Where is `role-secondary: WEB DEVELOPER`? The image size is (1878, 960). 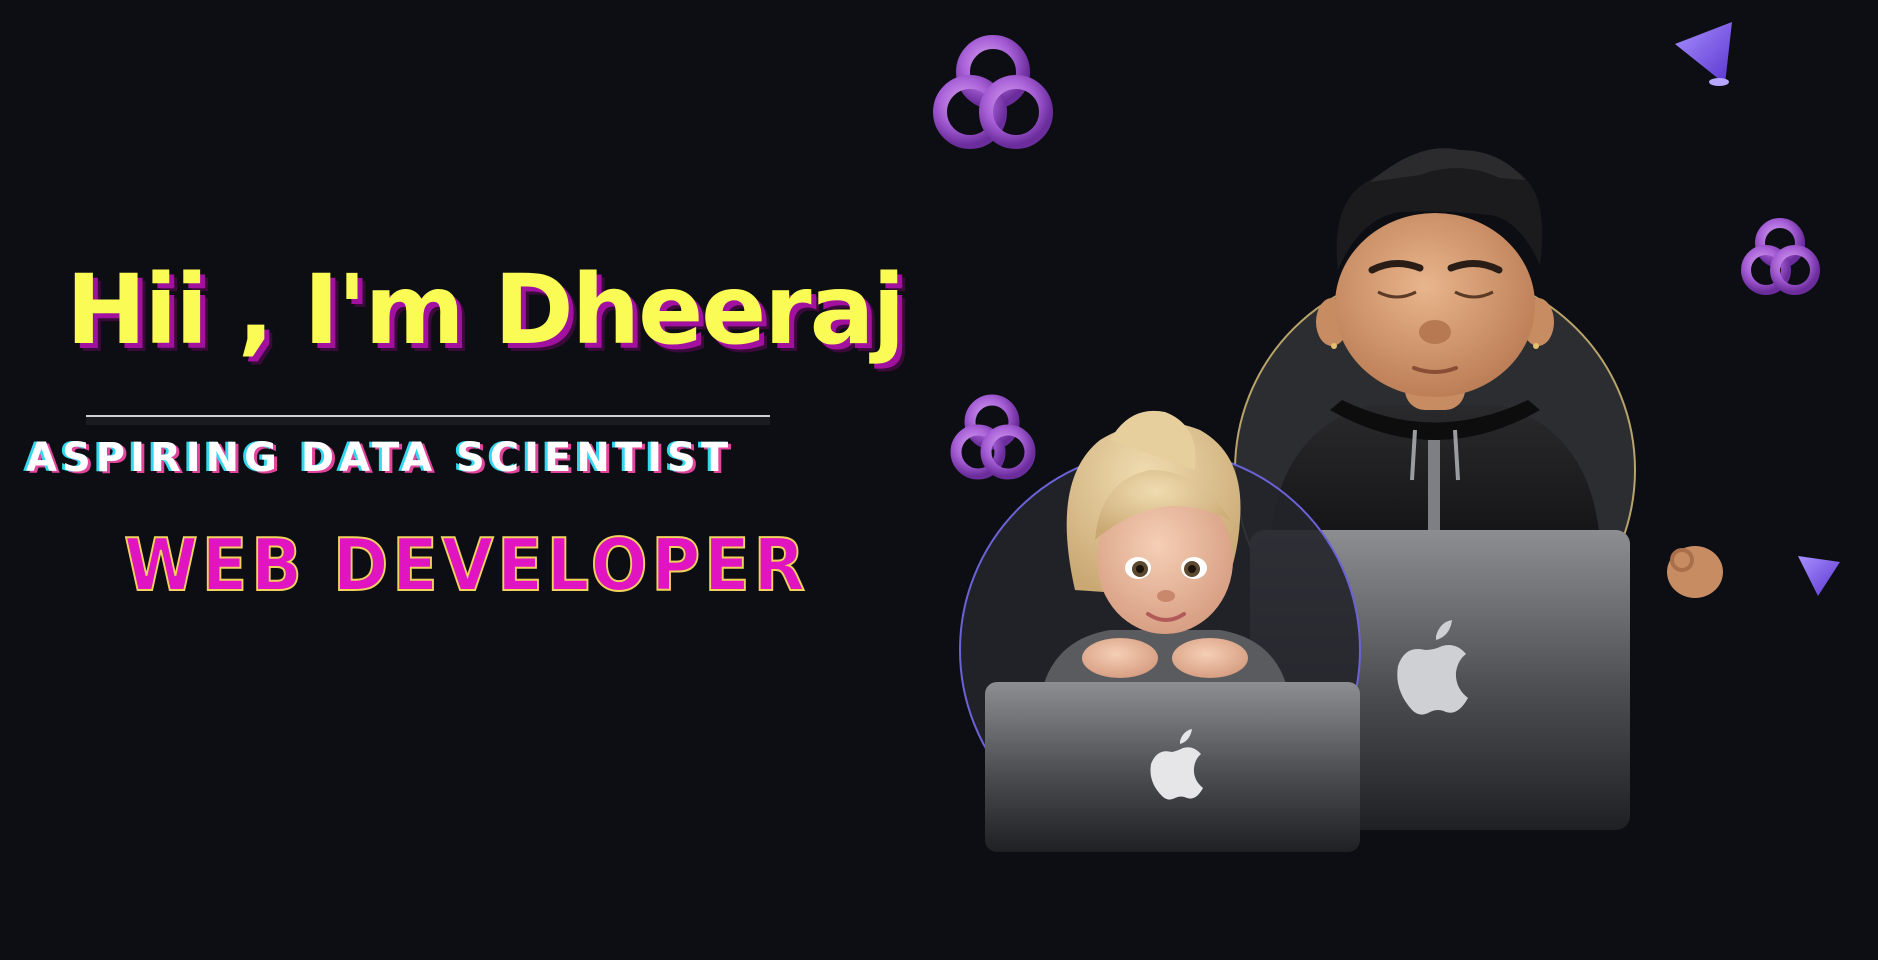
role-secondary: WEB DEVELOPER is located at coordinates (466, 565).